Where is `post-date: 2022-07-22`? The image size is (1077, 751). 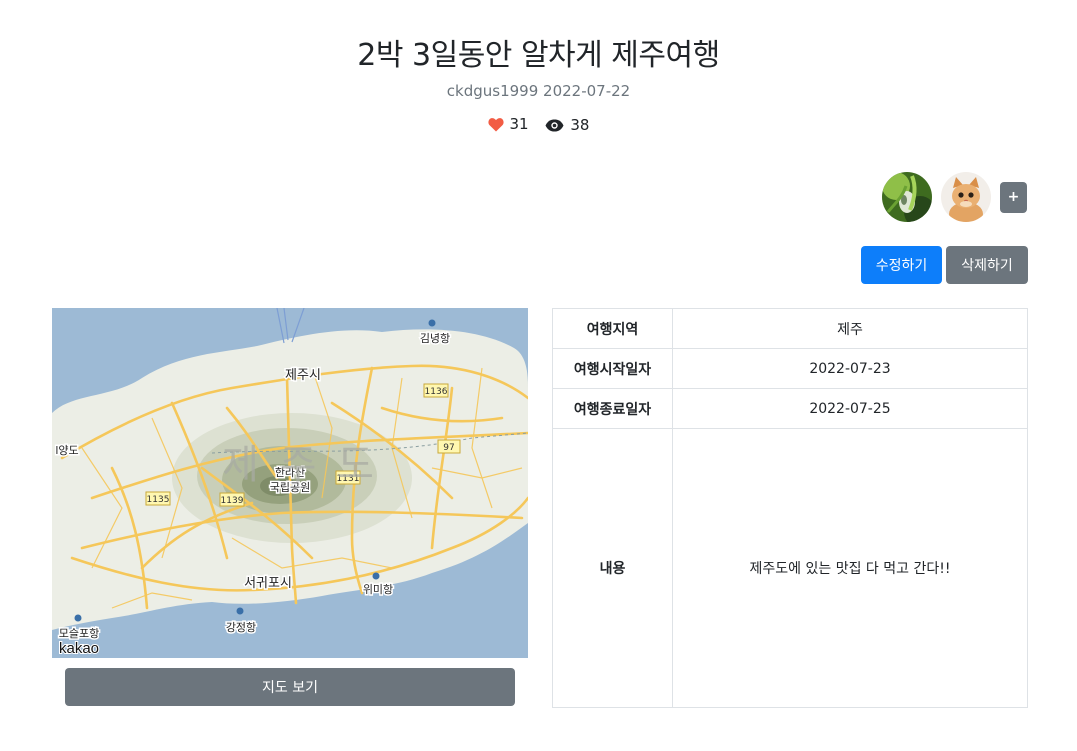
post-date: 2022-07-22 is located at coordinates (587, 91).